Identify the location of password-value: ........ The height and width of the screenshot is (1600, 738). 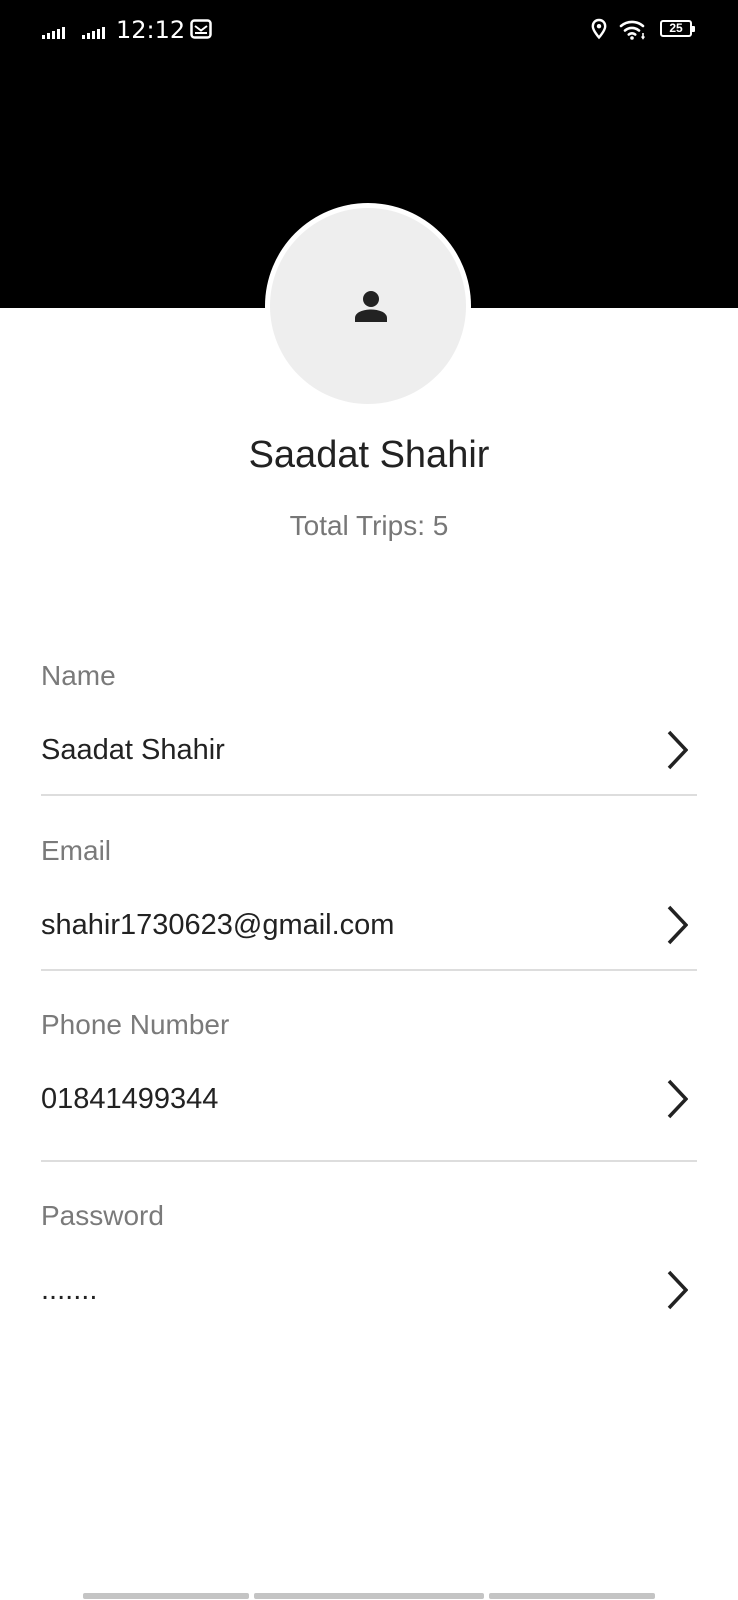
(69, 1290).